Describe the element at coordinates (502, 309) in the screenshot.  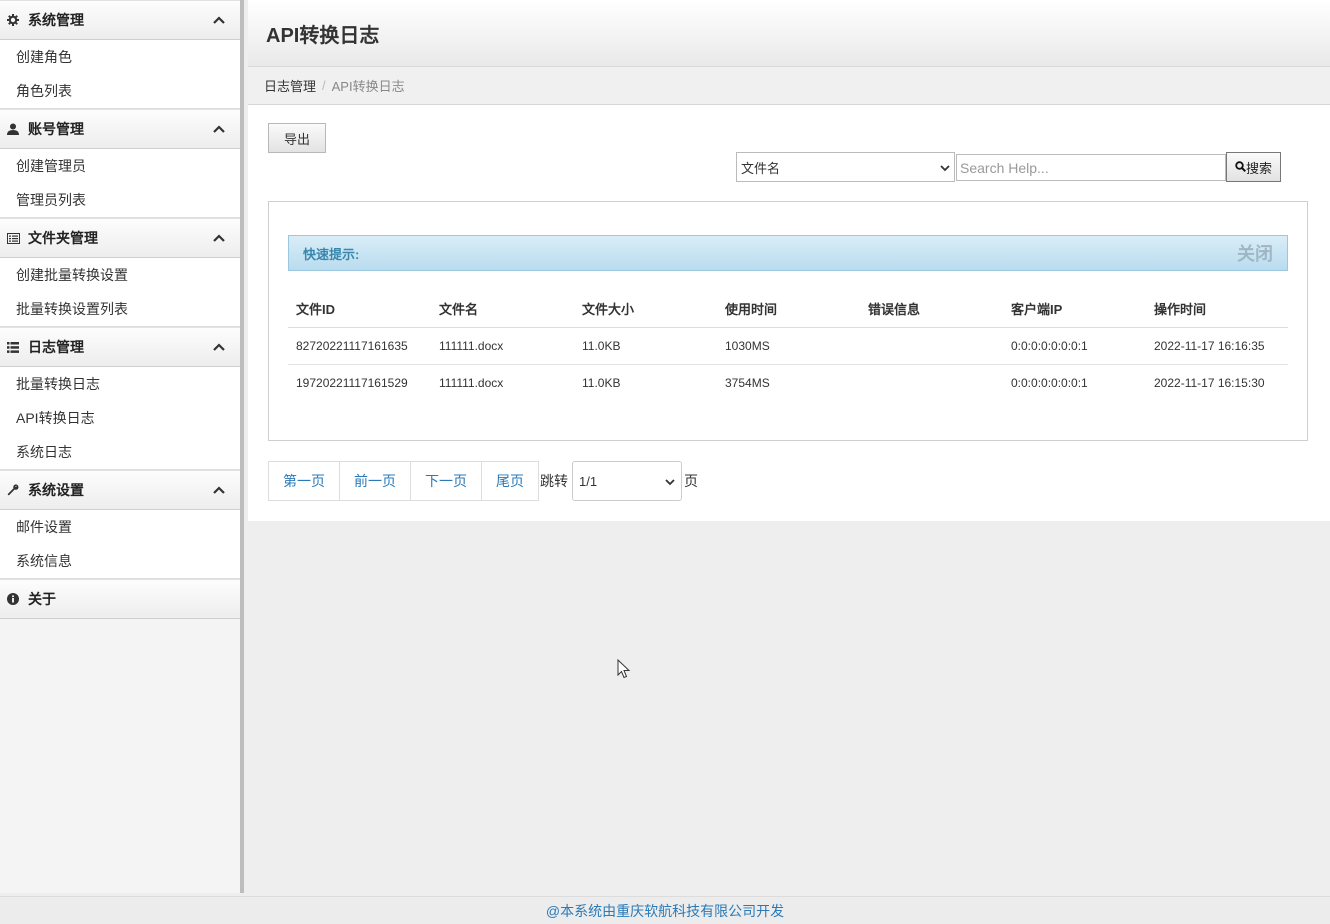
I see `column-header: 文件名` at that location.